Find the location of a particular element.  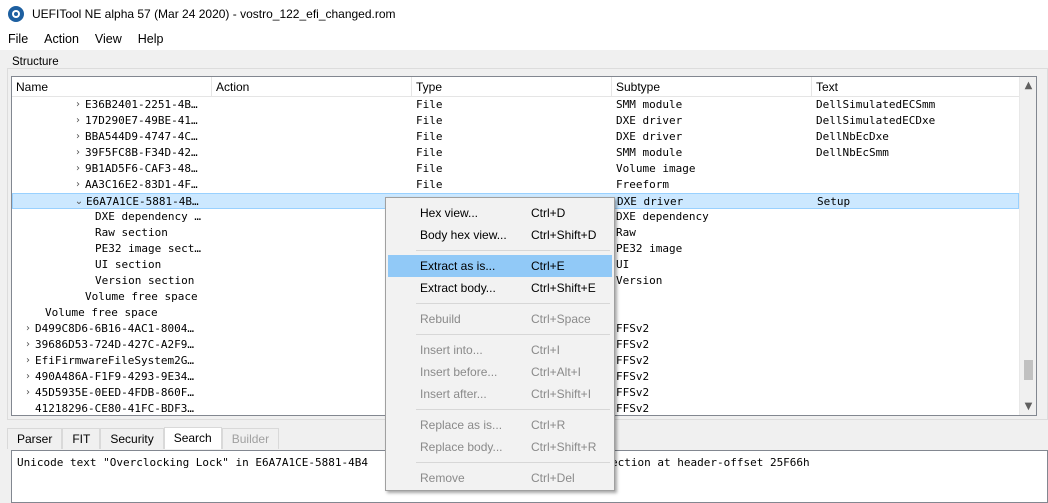

menu-action: Action is located at coordinates (61, 39).